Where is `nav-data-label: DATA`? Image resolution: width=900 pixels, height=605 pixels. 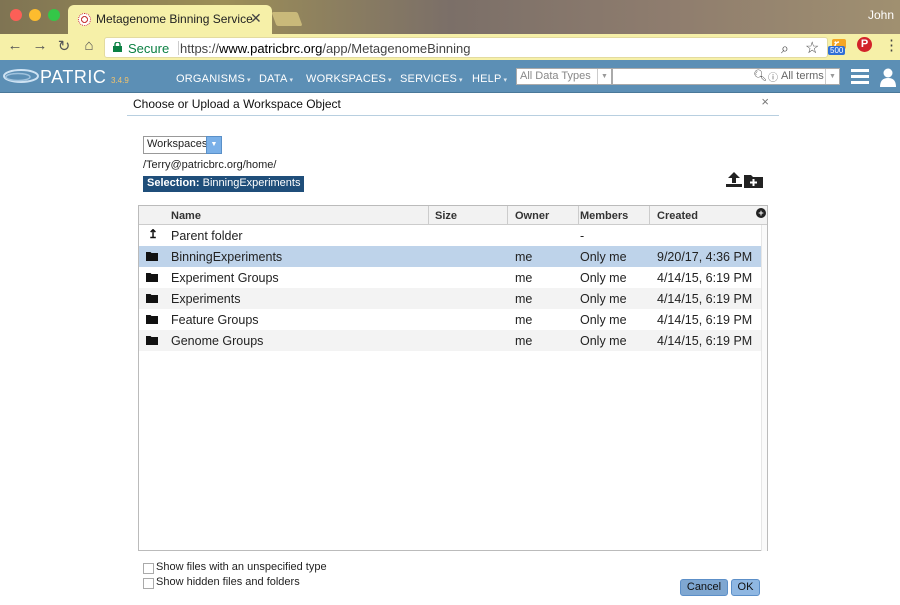
nav-data-label: DATA is located at coordinates (273, 79).